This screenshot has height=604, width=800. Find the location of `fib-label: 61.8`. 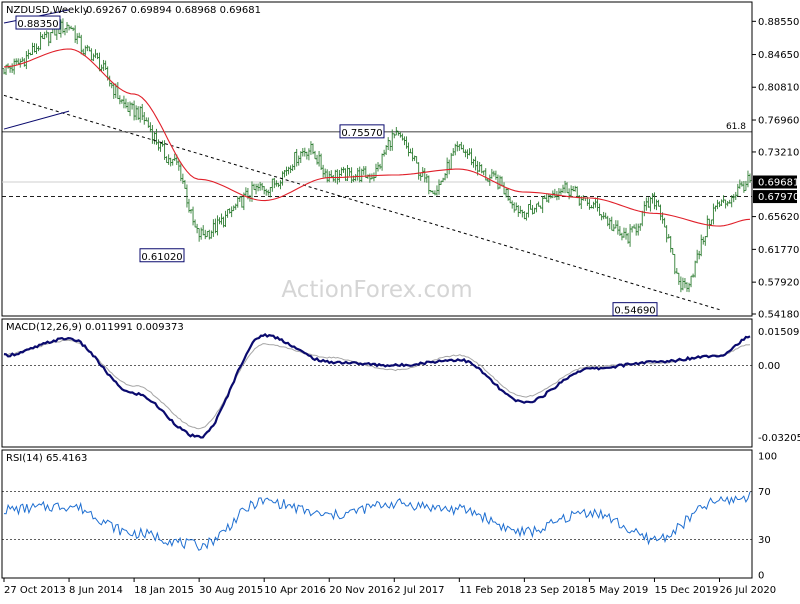

fib-label: 61.8 is located at coordinates (736, 127).